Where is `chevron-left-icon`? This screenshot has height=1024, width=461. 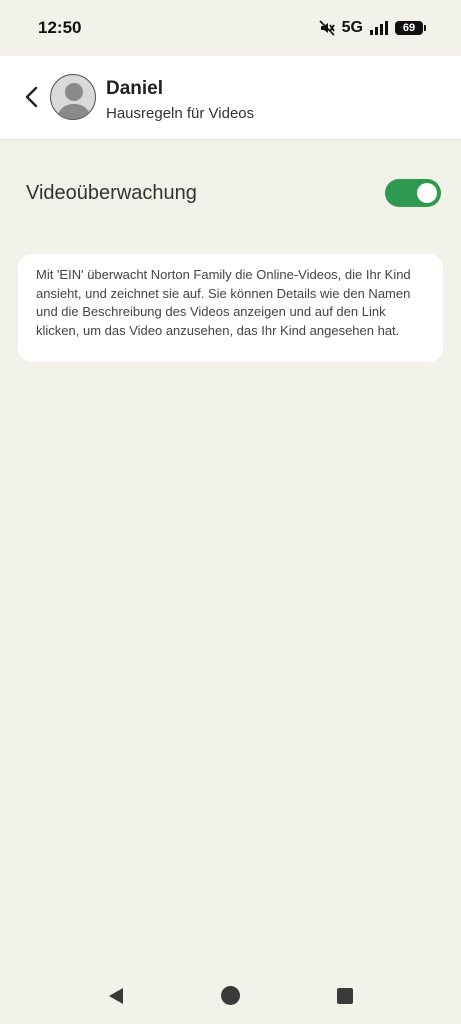 chevron-left-icon is located at coordinates (31, 97).